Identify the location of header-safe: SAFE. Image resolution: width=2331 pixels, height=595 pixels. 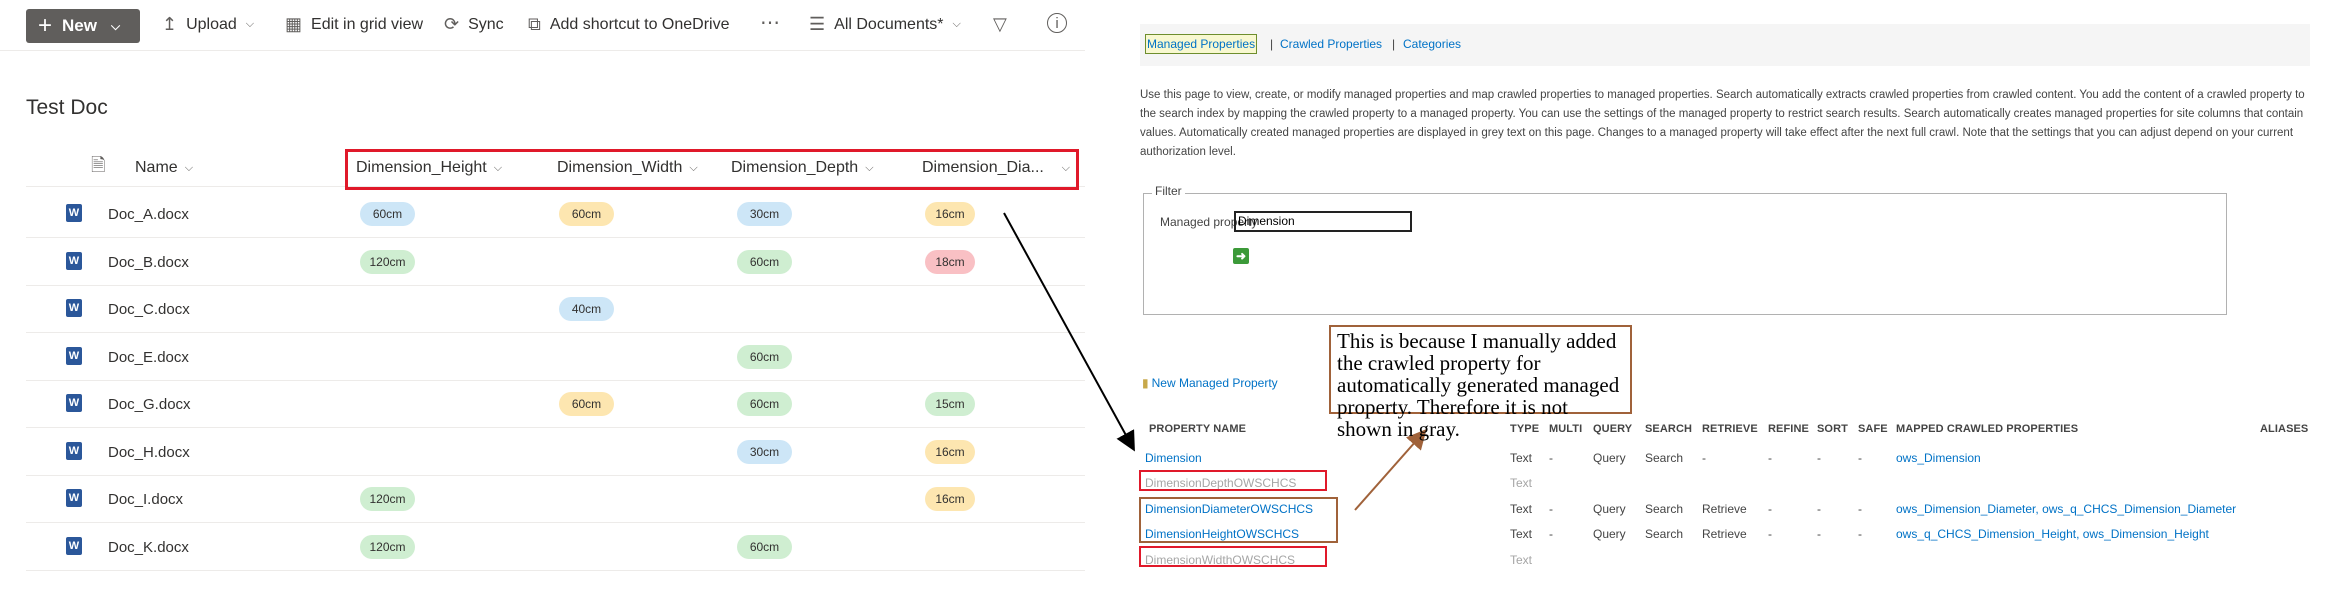
(1873, 429).